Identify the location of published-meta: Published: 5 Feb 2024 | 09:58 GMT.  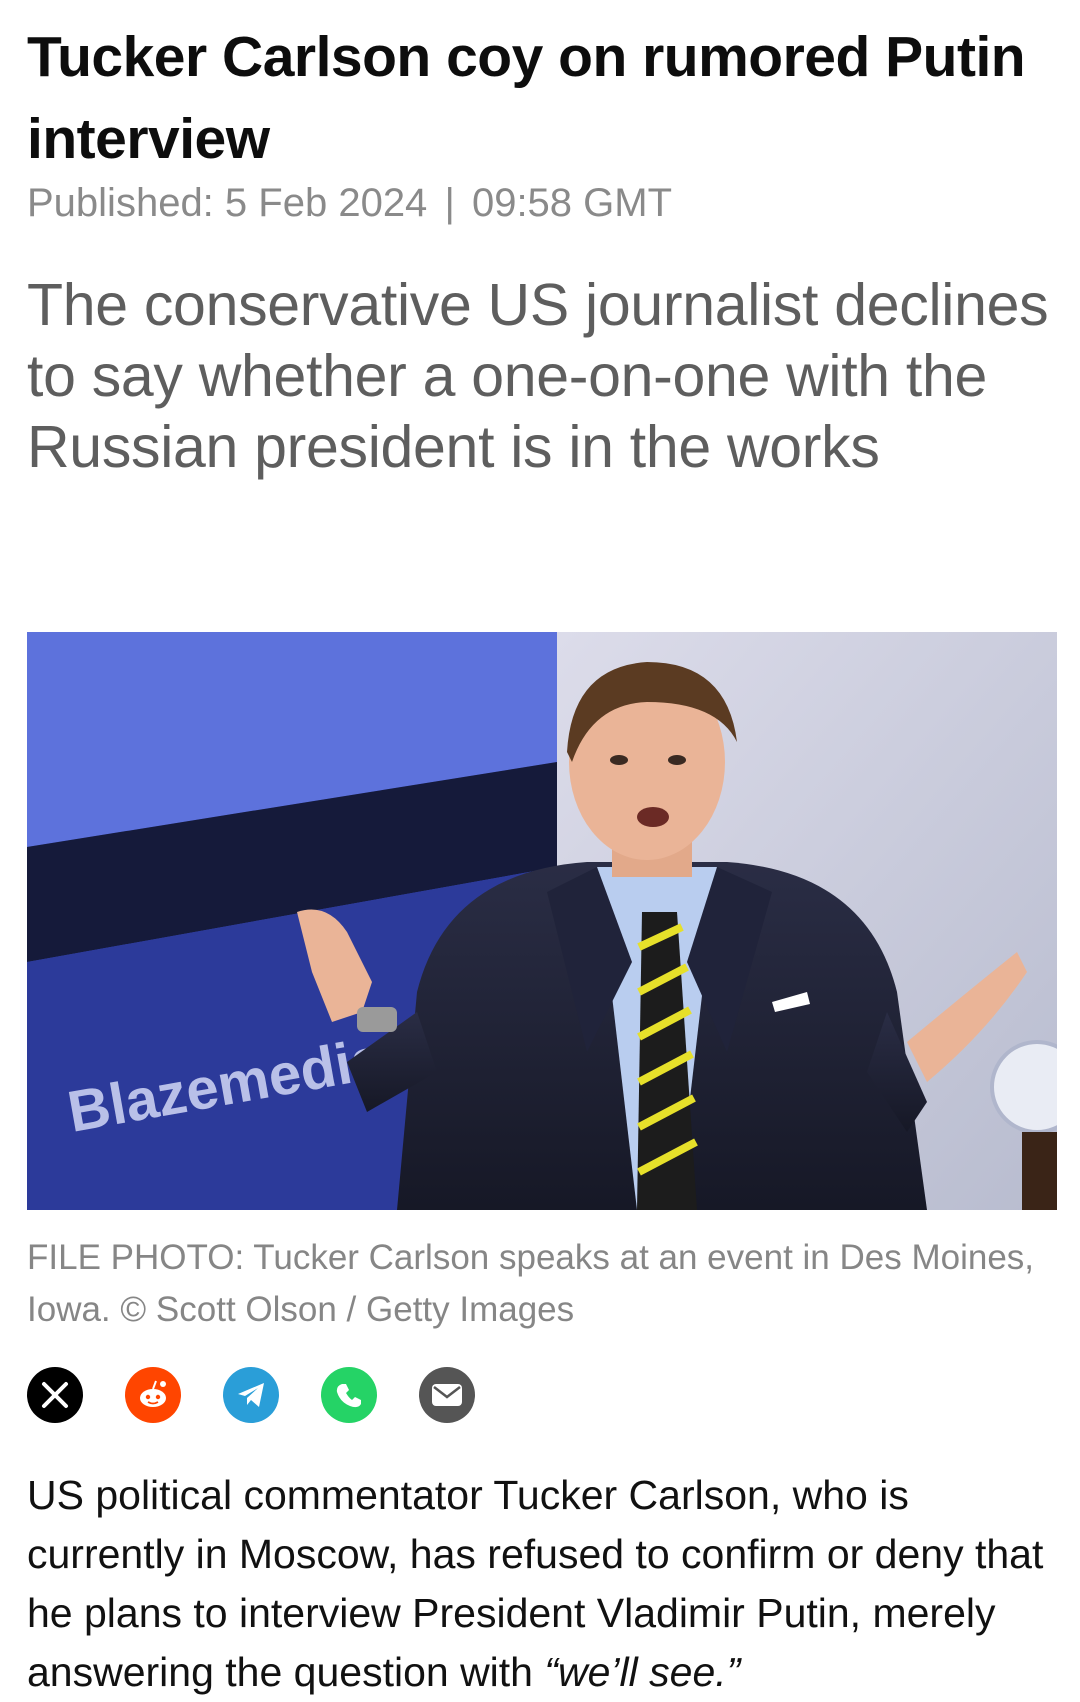
(349, 203).